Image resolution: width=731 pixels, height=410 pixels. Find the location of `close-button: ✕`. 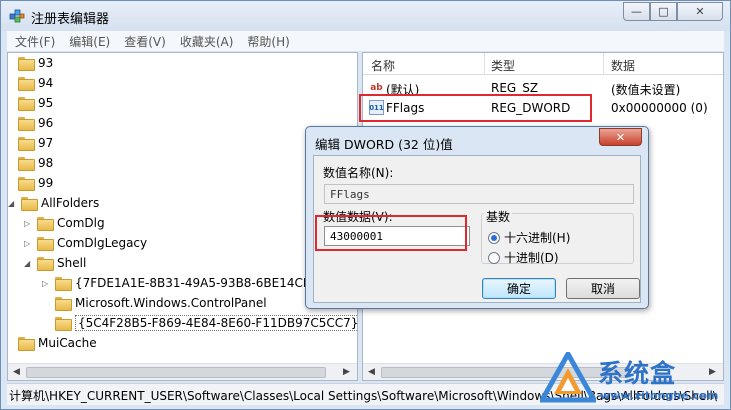

close-button: ✕ is located at coordinates (700, 11).